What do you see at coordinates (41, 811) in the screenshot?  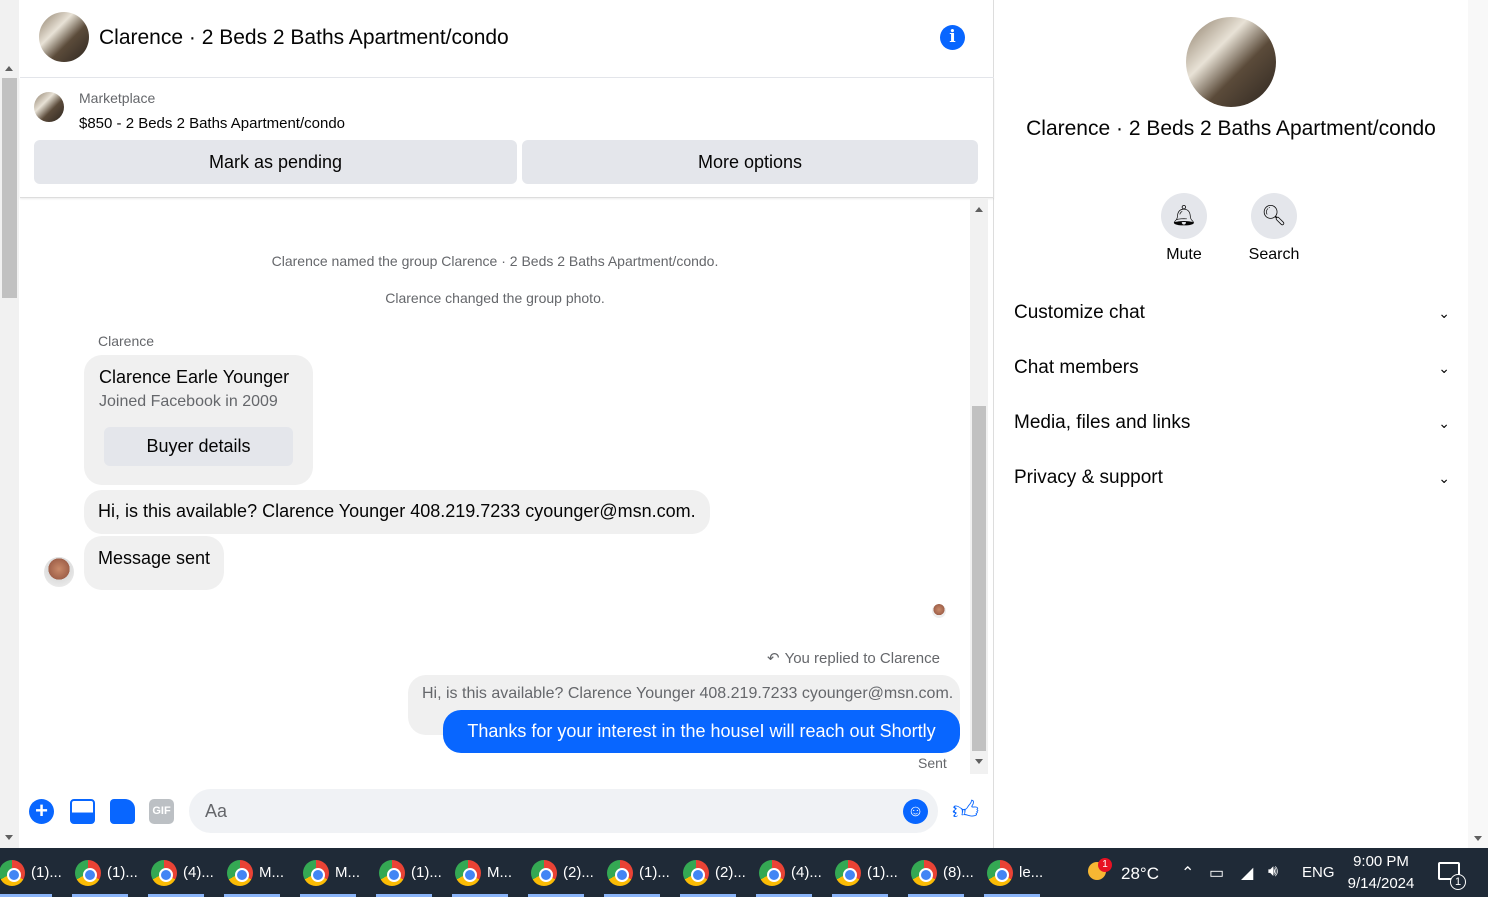 I see `plus-icon: +` at bounding box center [41, 811].